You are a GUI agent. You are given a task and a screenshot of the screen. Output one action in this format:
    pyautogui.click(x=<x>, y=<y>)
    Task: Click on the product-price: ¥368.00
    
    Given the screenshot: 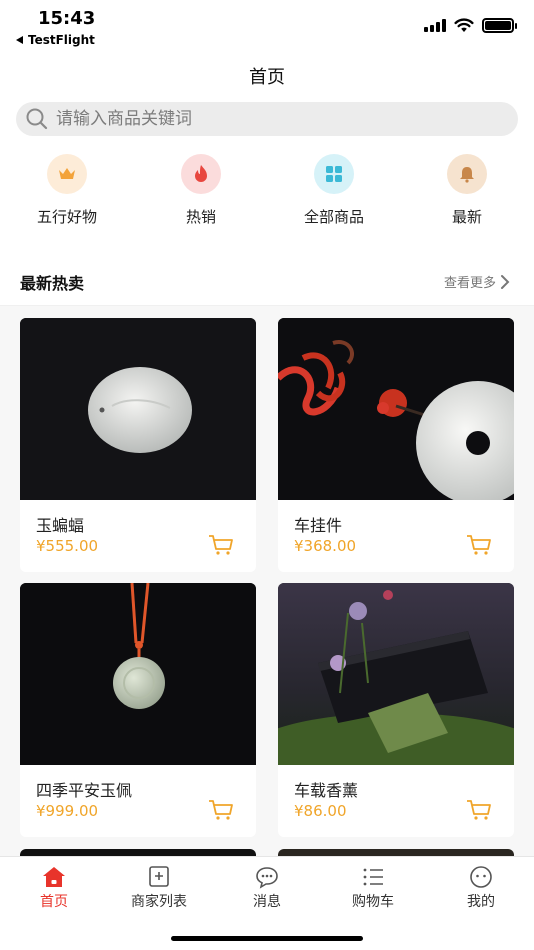 What is the action you would take?
    pyautogui.click(x=325, y=546)
    